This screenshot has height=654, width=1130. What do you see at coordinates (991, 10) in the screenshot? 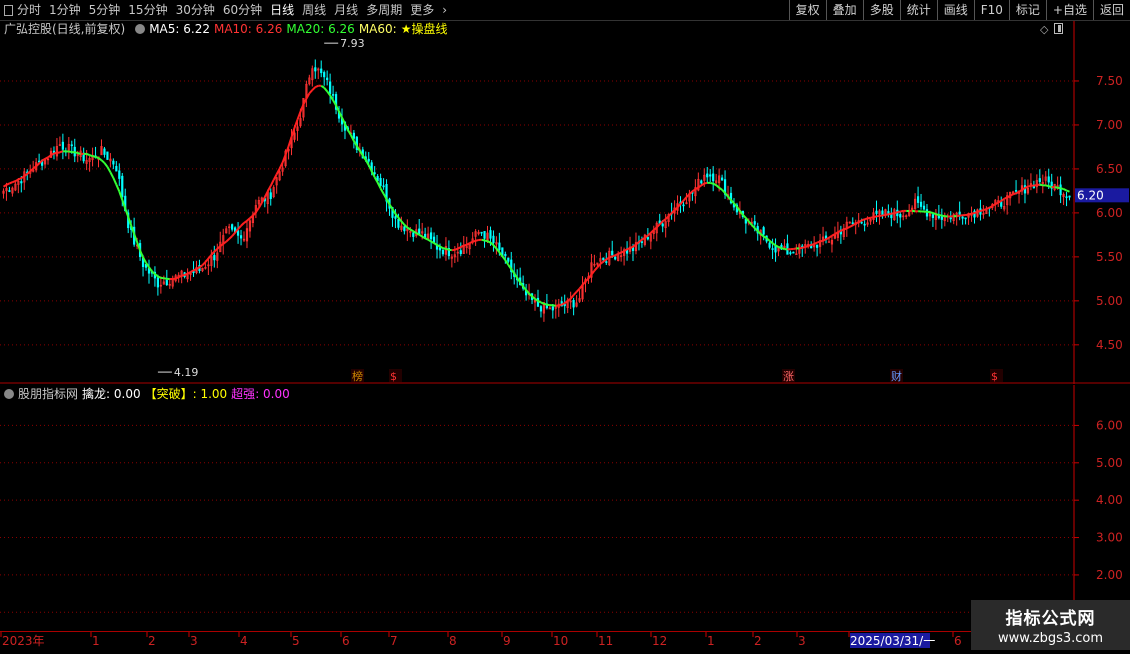
I see `function-button-5: F10` at bounding box center [991, 10].